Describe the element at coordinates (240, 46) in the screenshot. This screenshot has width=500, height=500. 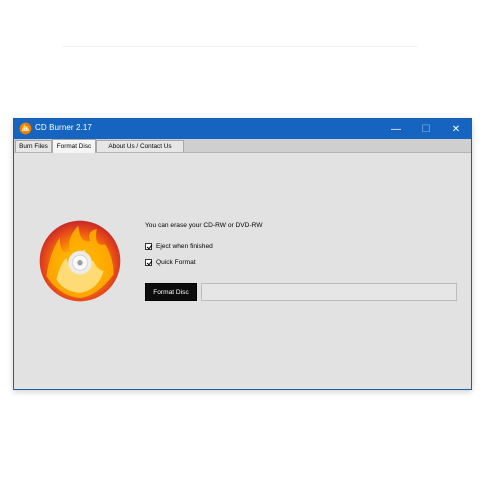
I see `background-divider` at that location.